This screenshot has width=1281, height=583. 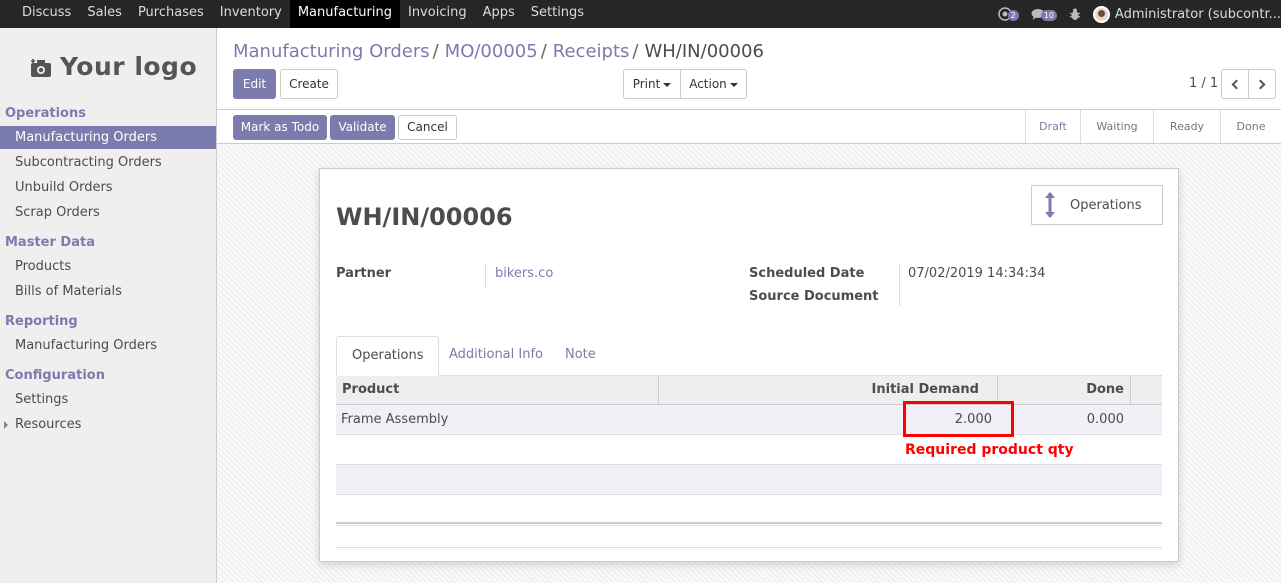 What do you see at coordinates (55, 375) in the screenshot?
I see `section-configuration: Configuration` at bounding box center [55, 375].